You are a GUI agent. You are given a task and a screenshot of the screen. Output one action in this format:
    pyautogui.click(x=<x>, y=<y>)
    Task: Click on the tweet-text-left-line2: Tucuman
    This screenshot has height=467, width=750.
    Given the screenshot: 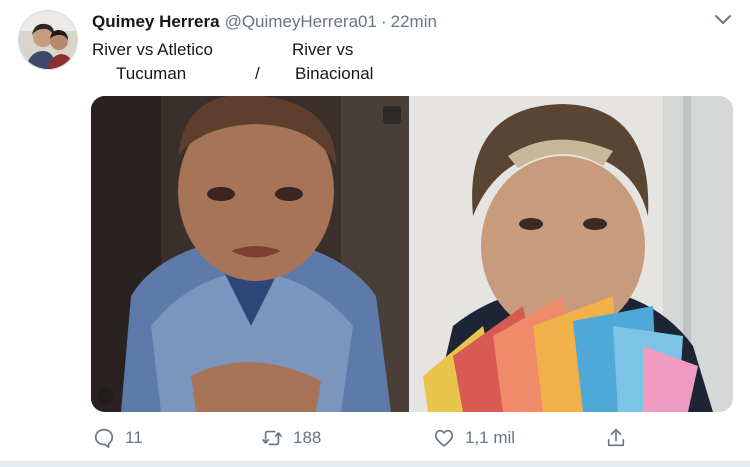 What is the action you would take?
    pyautogui.click(x=151, y=73)
    